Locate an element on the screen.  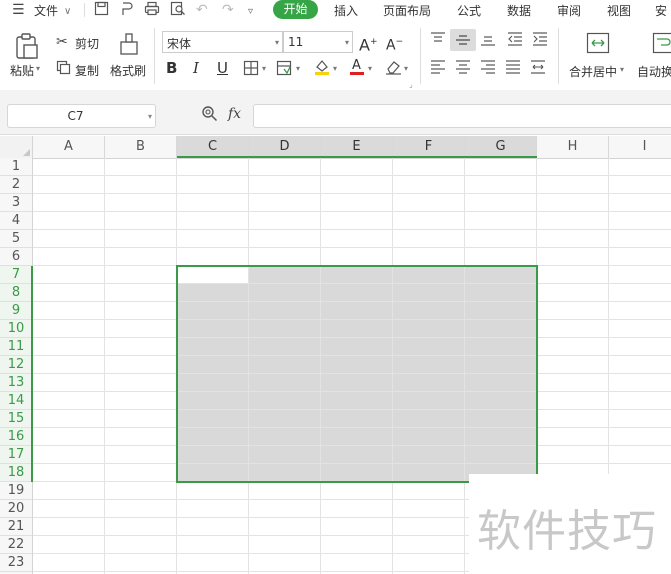
format-painter-icon is located at coordinates (129, 45).